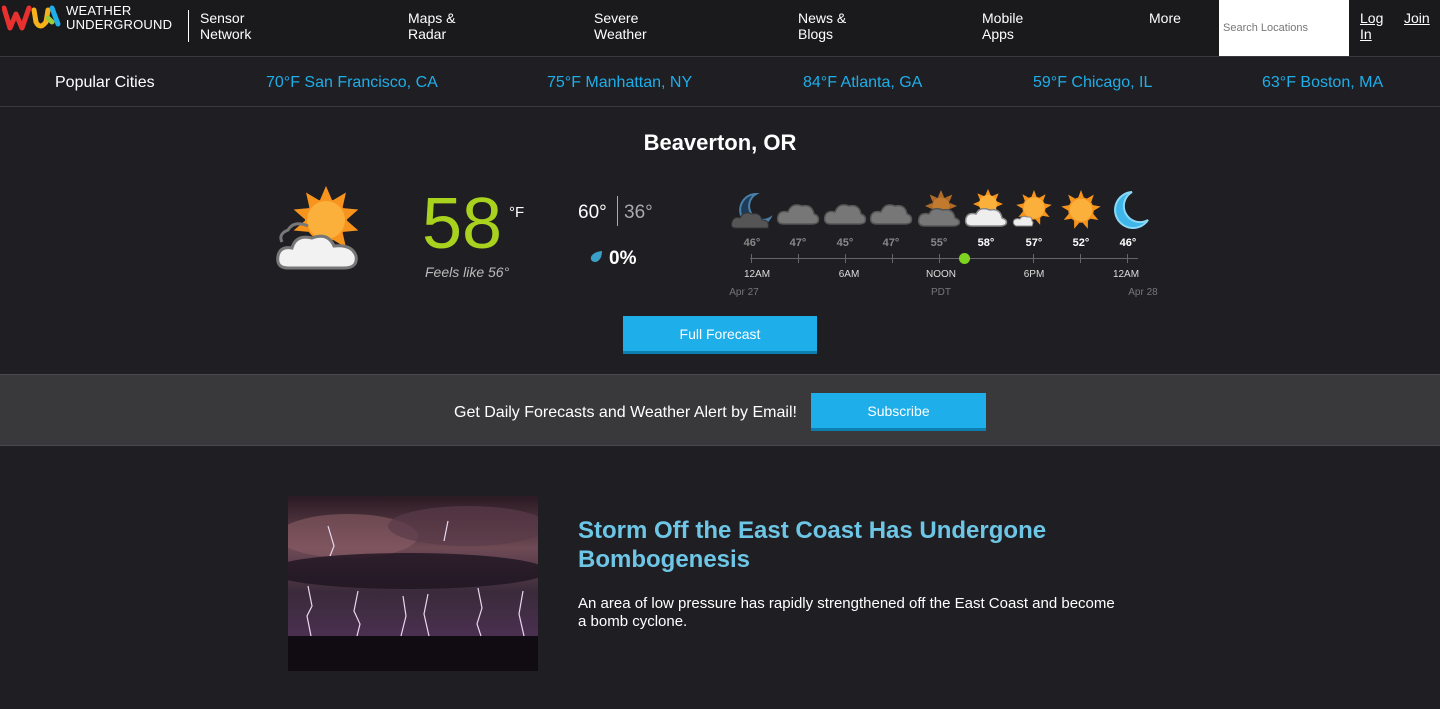 Image resolution: width=1440 pixels, height=709 pixels. I want to click on wu-logo-text: WEATHER UNDERGROUND, so click(119, 18).